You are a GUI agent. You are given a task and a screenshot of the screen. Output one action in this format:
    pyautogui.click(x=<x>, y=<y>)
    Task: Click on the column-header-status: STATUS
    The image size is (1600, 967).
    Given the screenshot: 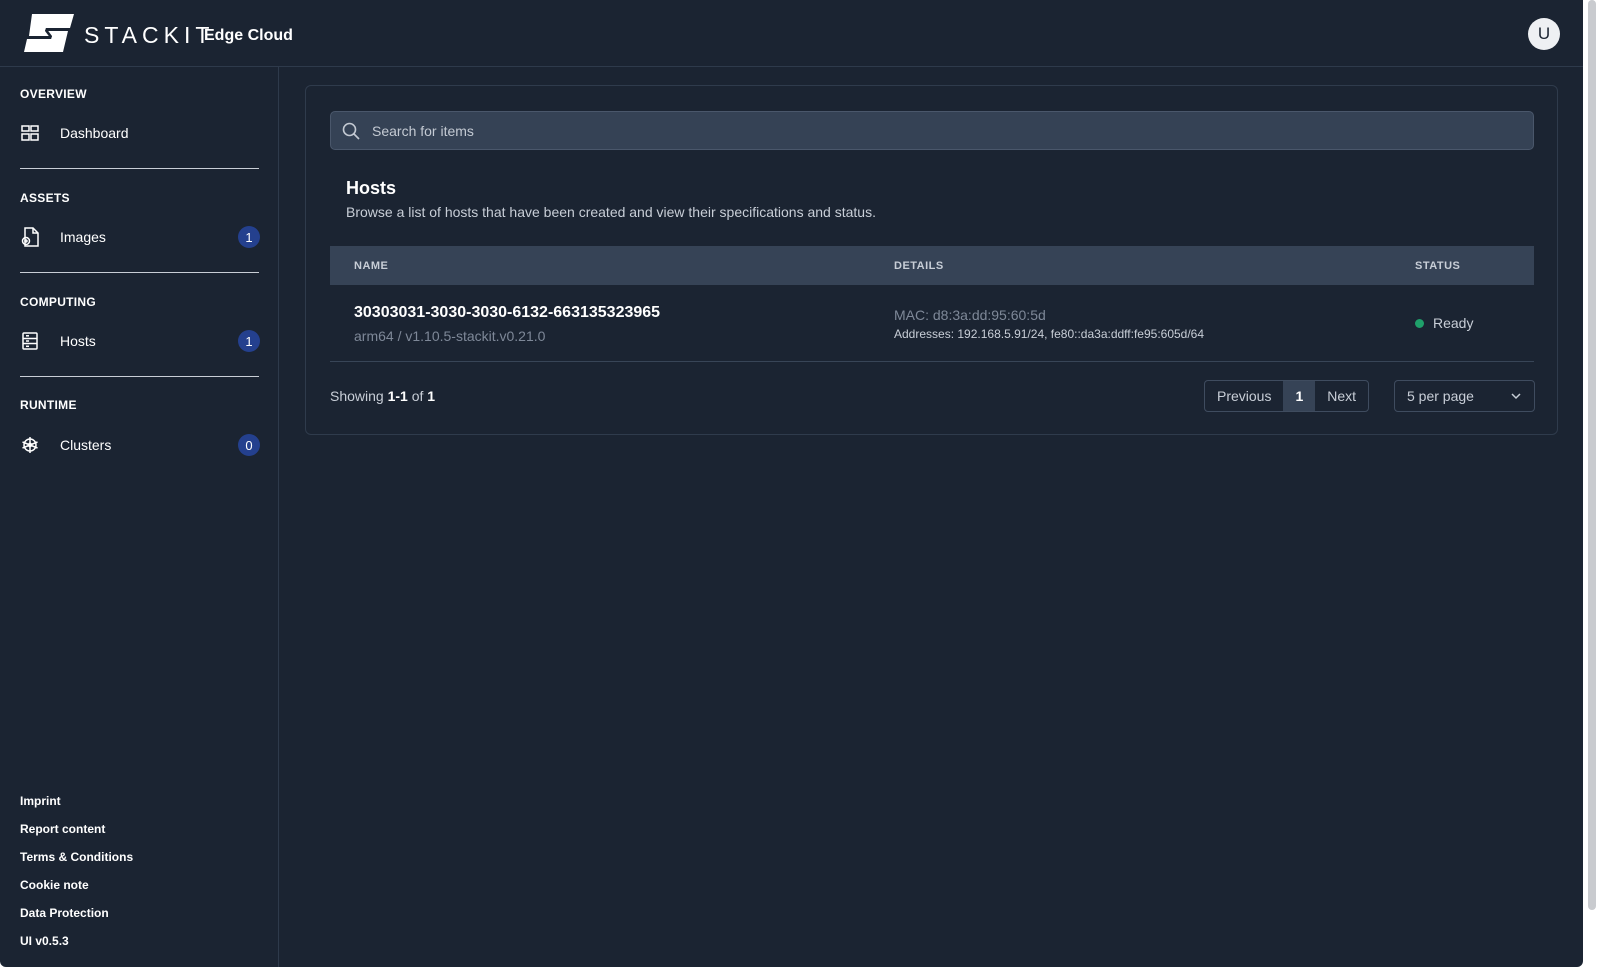 What is the action you would take?
    pyautogui.click(x=1438, y=266)
    